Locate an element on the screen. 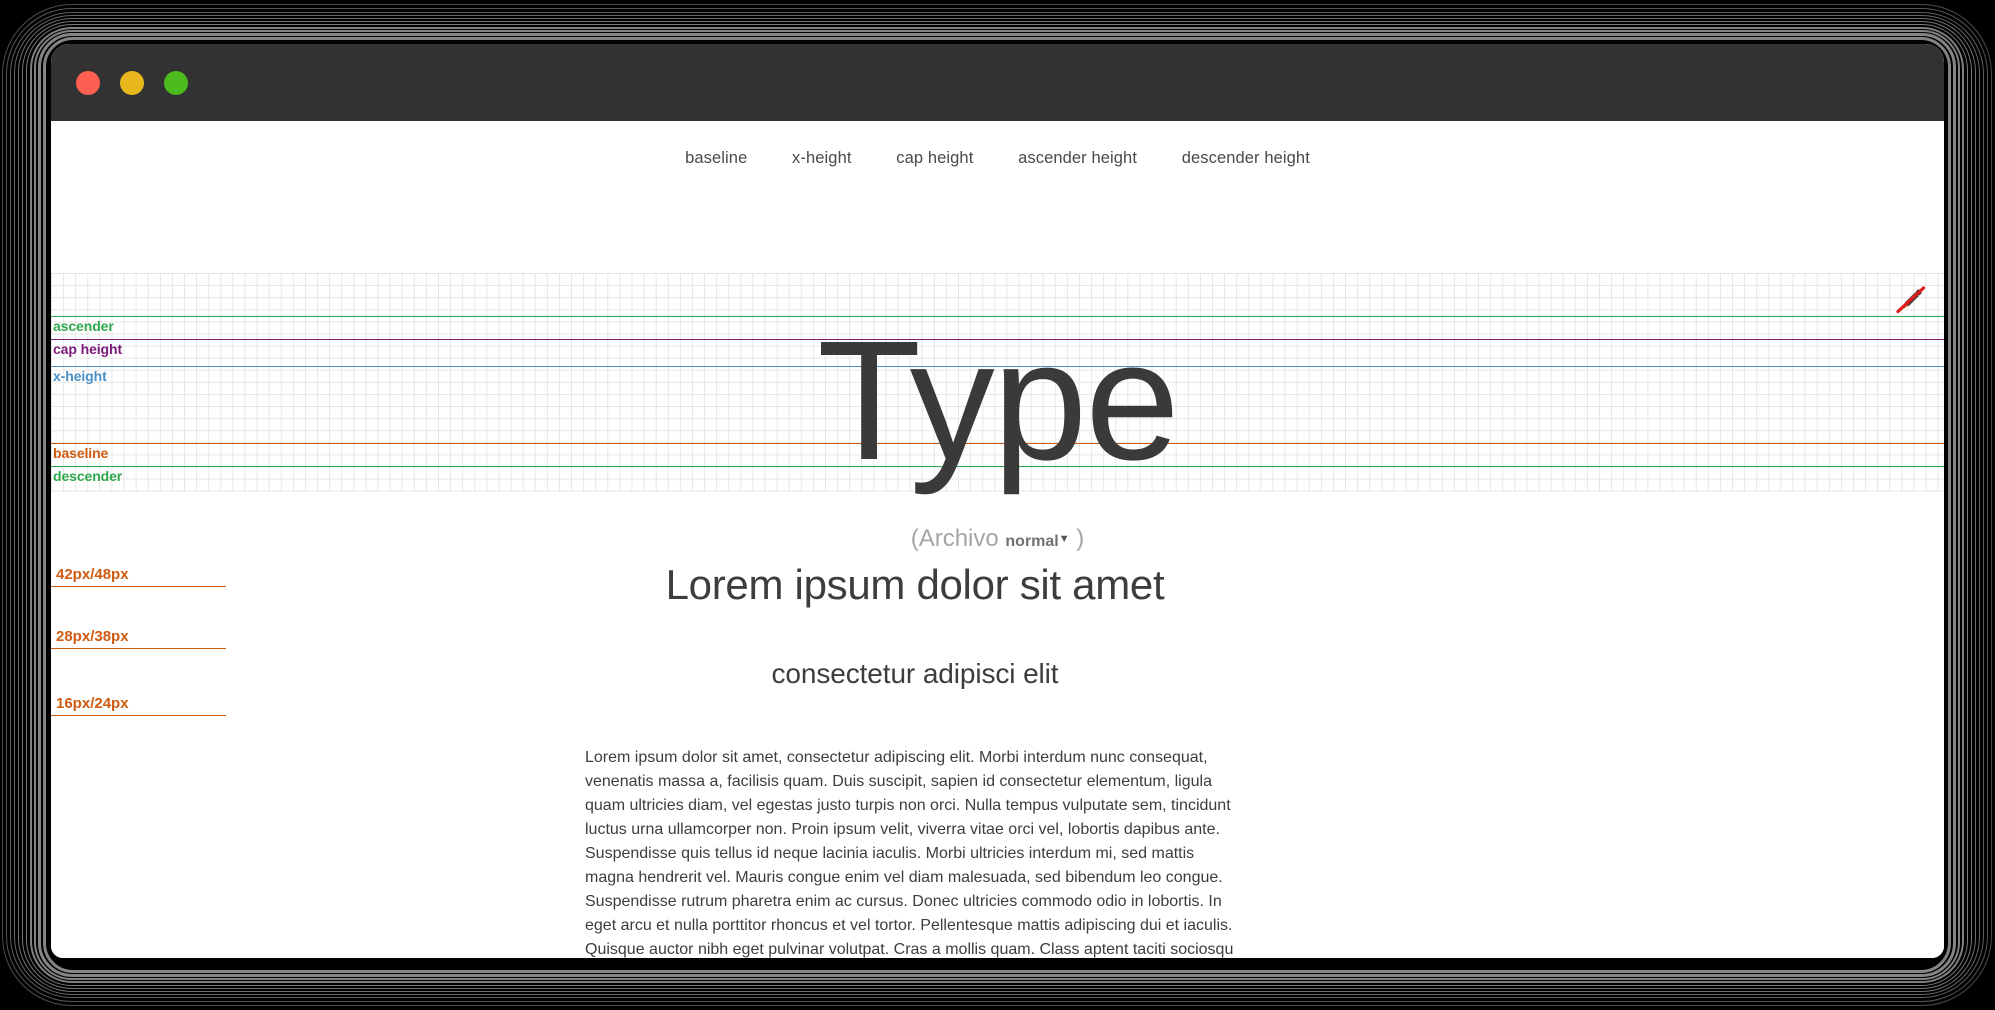 The image size is (1995, 1010). heading-level-1: Lorem ipsum dolor sit amet is located at coordinates (915, 584).